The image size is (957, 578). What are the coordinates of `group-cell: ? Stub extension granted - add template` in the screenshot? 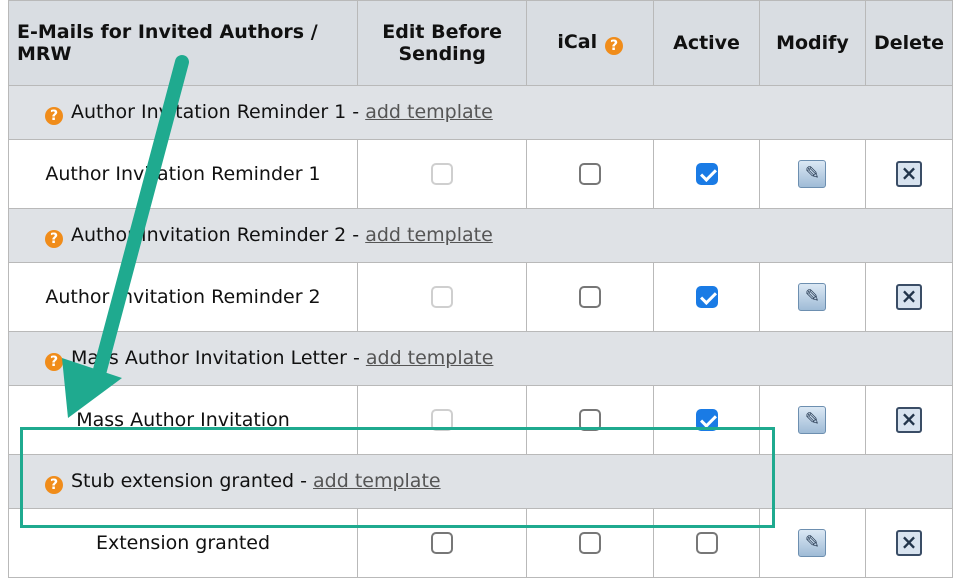 It's located at (480, 481).